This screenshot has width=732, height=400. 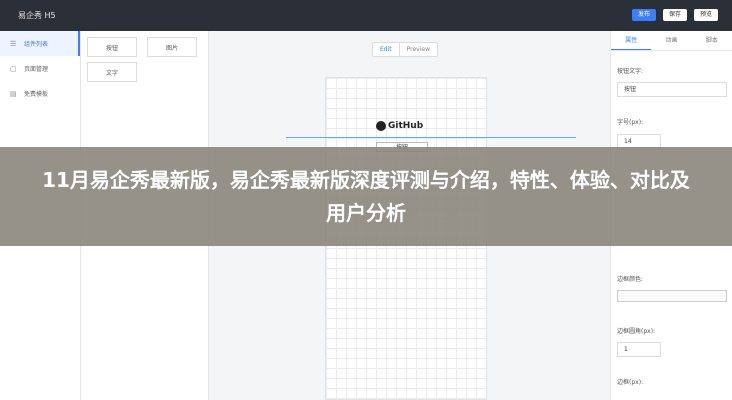 I want to click on component-image: 图片, so click(x=172, y=47).